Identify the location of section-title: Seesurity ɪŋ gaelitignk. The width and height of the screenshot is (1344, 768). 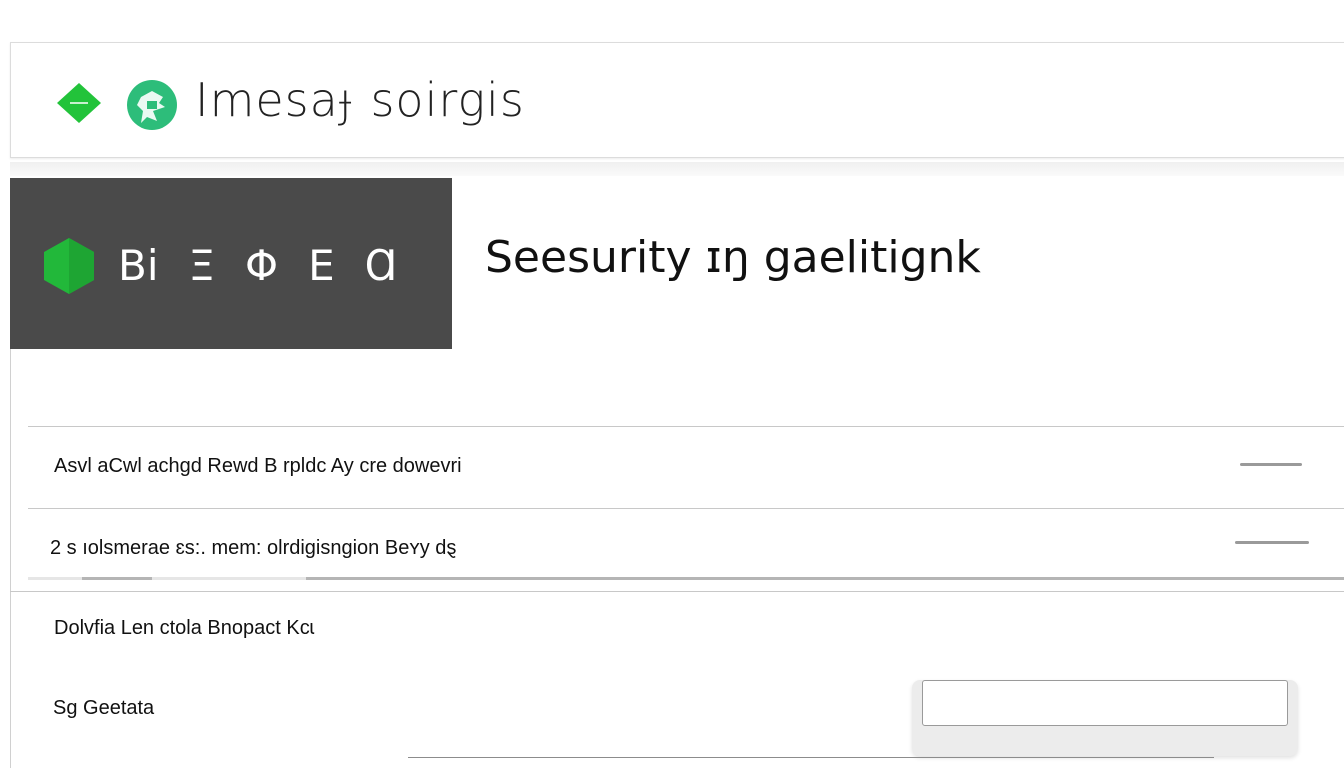
(733, 257).